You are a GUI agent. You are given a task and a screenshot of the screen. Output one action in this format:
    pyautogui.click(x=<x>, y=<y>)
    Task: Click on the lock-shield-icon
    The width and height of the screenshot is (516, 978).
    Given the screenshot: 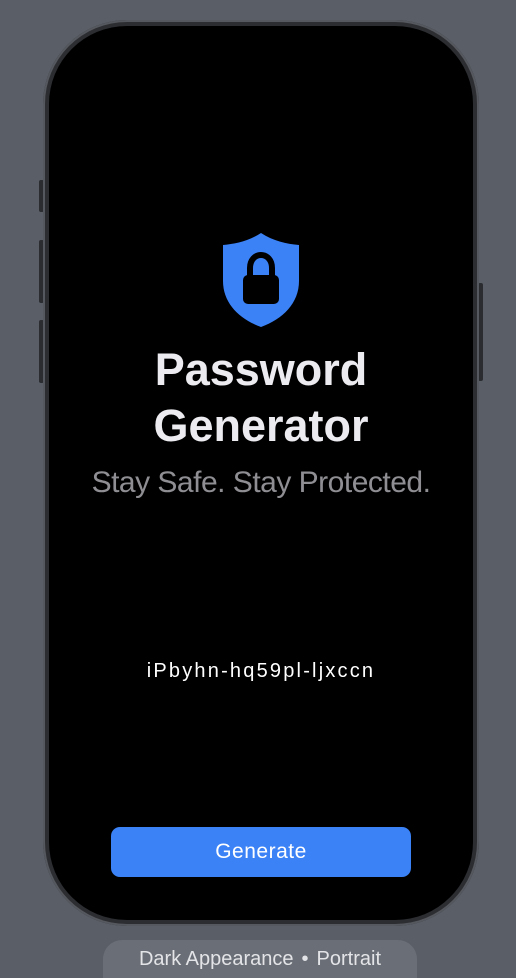 What is the action you would take?
    pyautogui.click(x=261, y=280)
    